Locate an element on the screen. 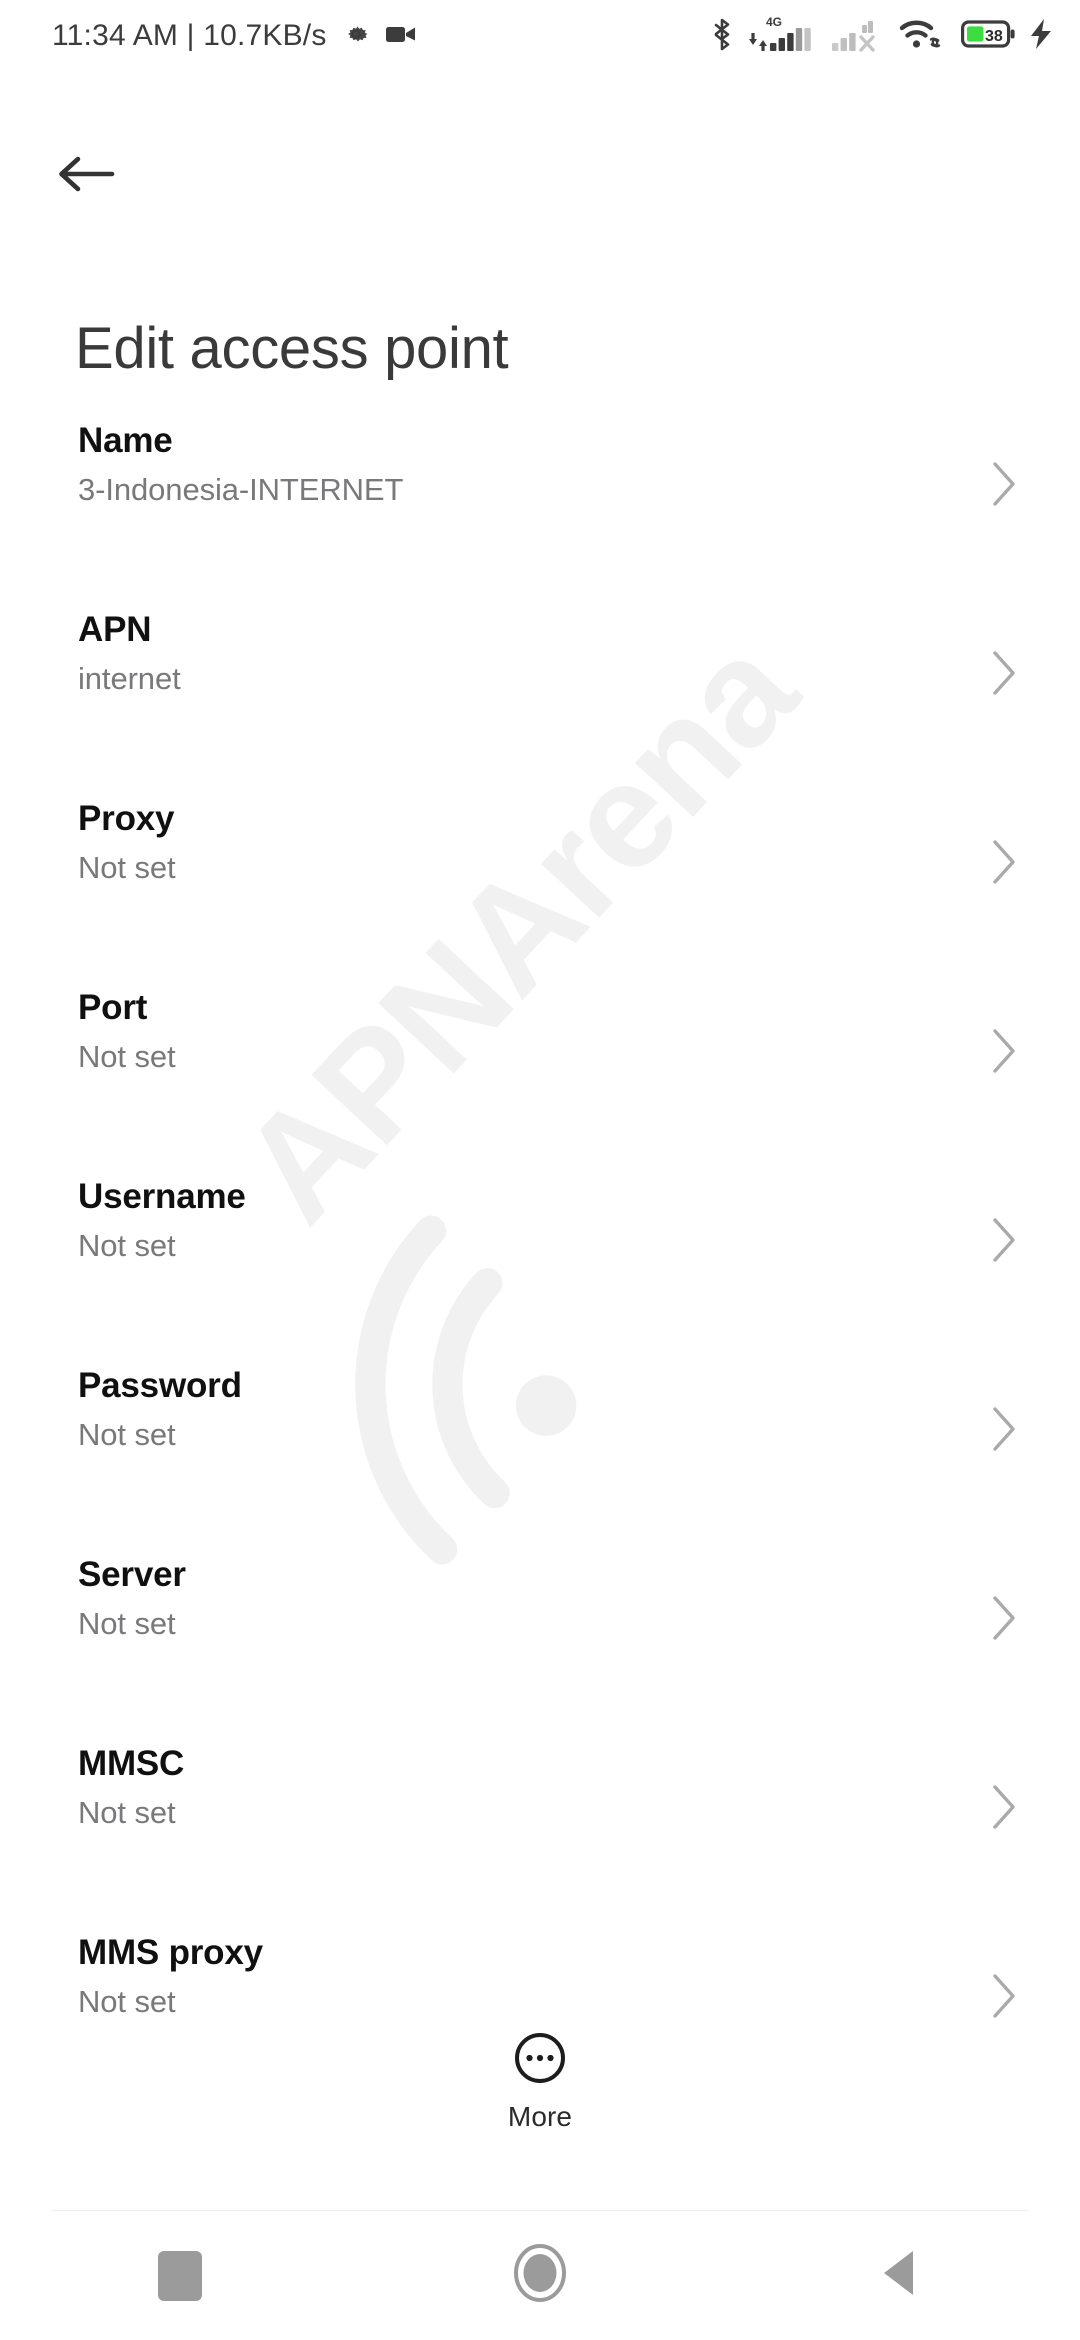 Image resolution: width=1080 pixels, height=2340 pixels. status-bar-right: 4G 38 is located at coordinates (881, 36).